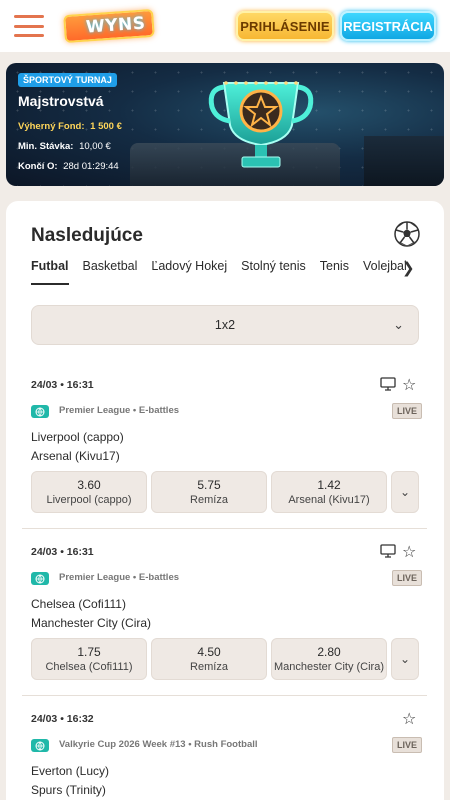 Image resolution: width=450 pixels, height=800 pixels. I want to click on prize-row: Výherný Fond: 1 500 €, so click(70, 126).